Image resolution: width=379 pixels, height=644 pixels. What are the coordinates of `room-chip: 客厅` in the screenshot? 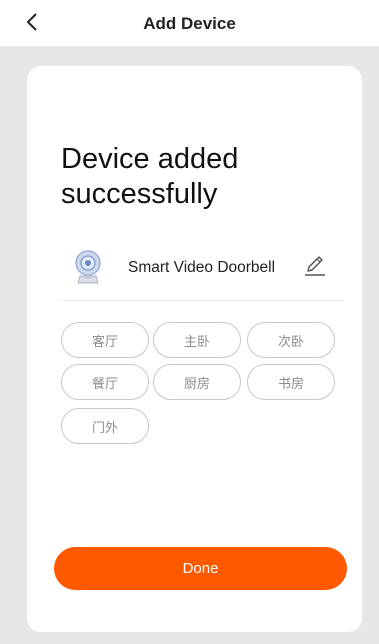 It's located at (105, 340).